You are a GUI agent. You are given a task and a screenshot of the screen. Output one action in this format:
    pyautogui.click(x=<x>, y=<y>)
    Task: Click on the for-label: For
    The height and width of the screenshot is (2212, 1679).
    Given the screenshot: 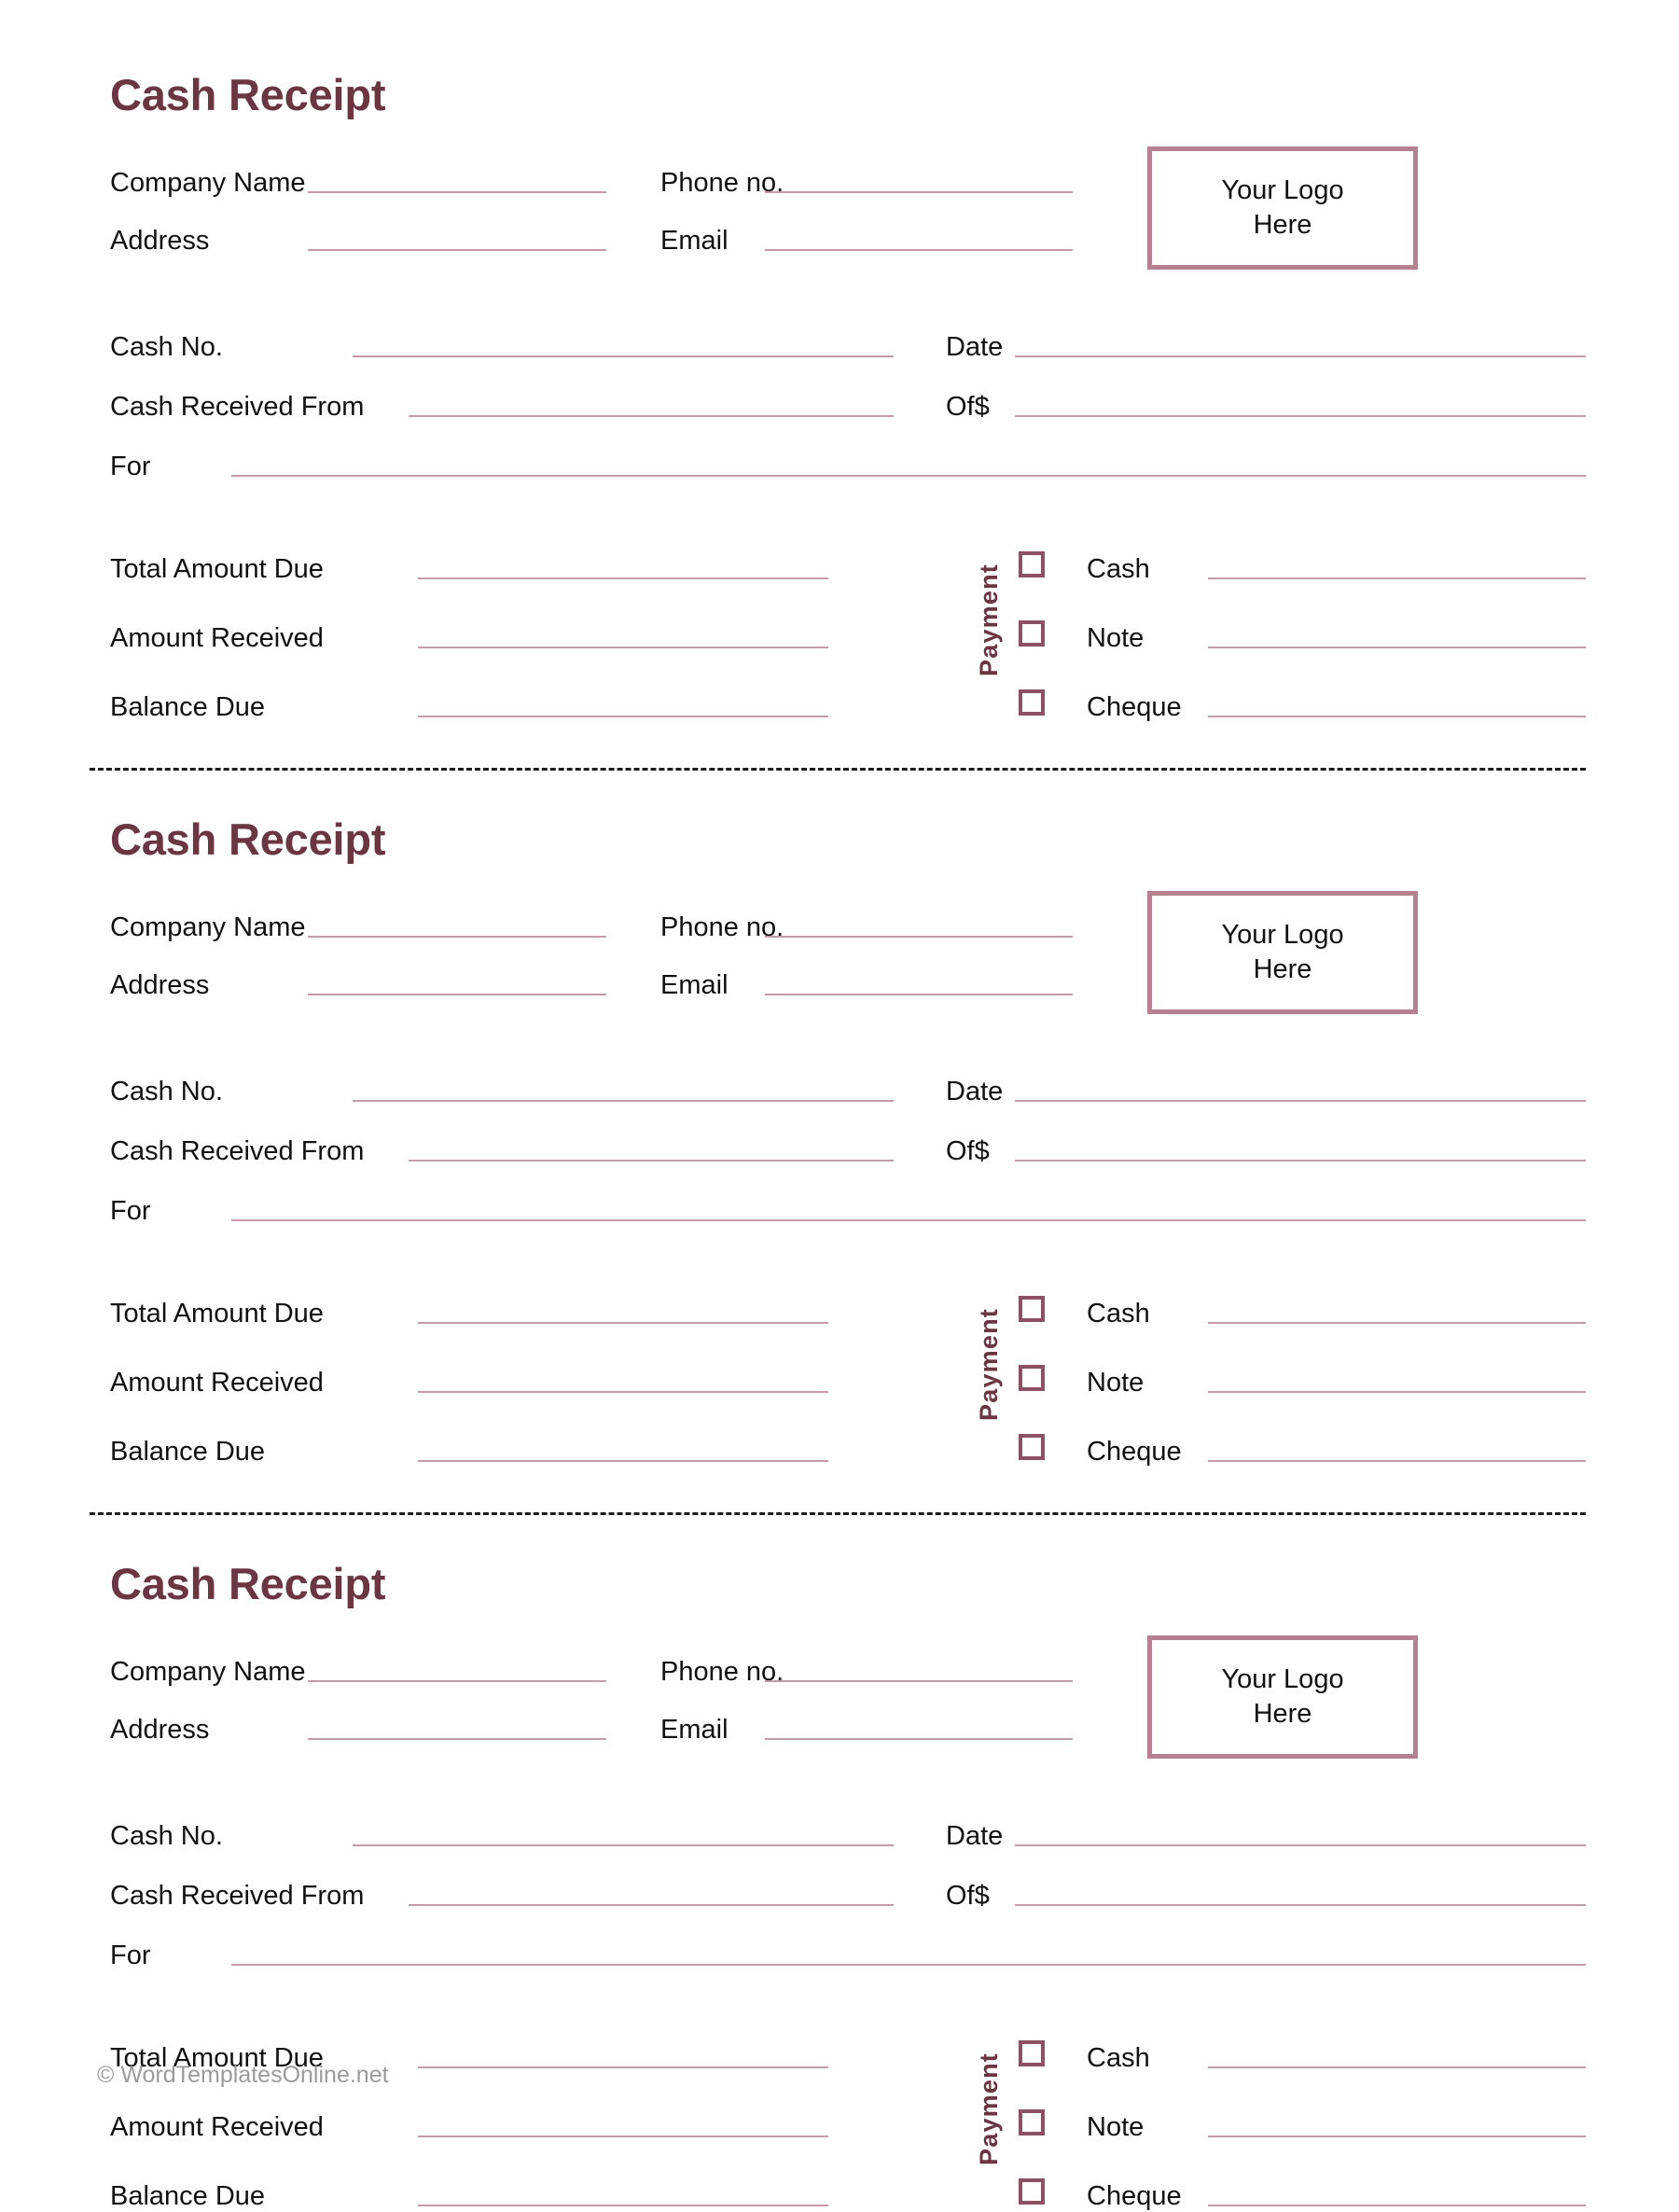 What is the action you would take?
    pyautogui.click(x=131, y=466)
    